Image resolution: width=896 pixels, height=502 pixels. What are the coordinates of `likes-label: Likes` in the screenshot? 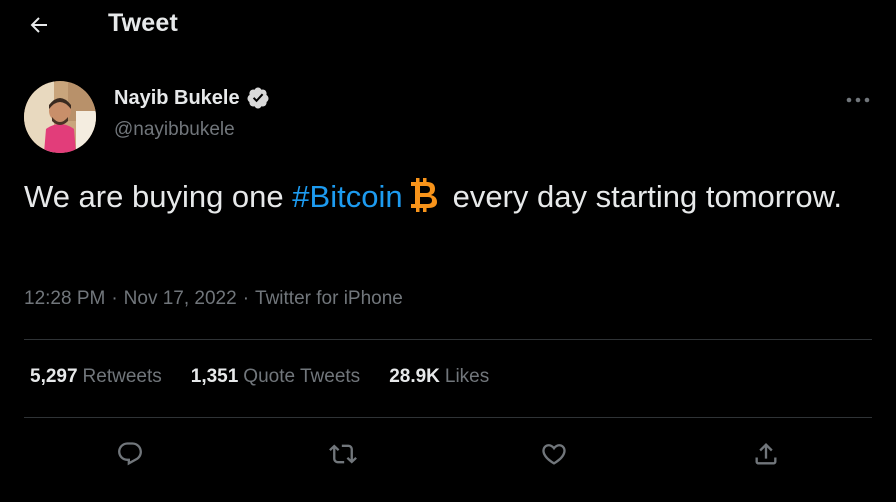 It's located at (467, 376).